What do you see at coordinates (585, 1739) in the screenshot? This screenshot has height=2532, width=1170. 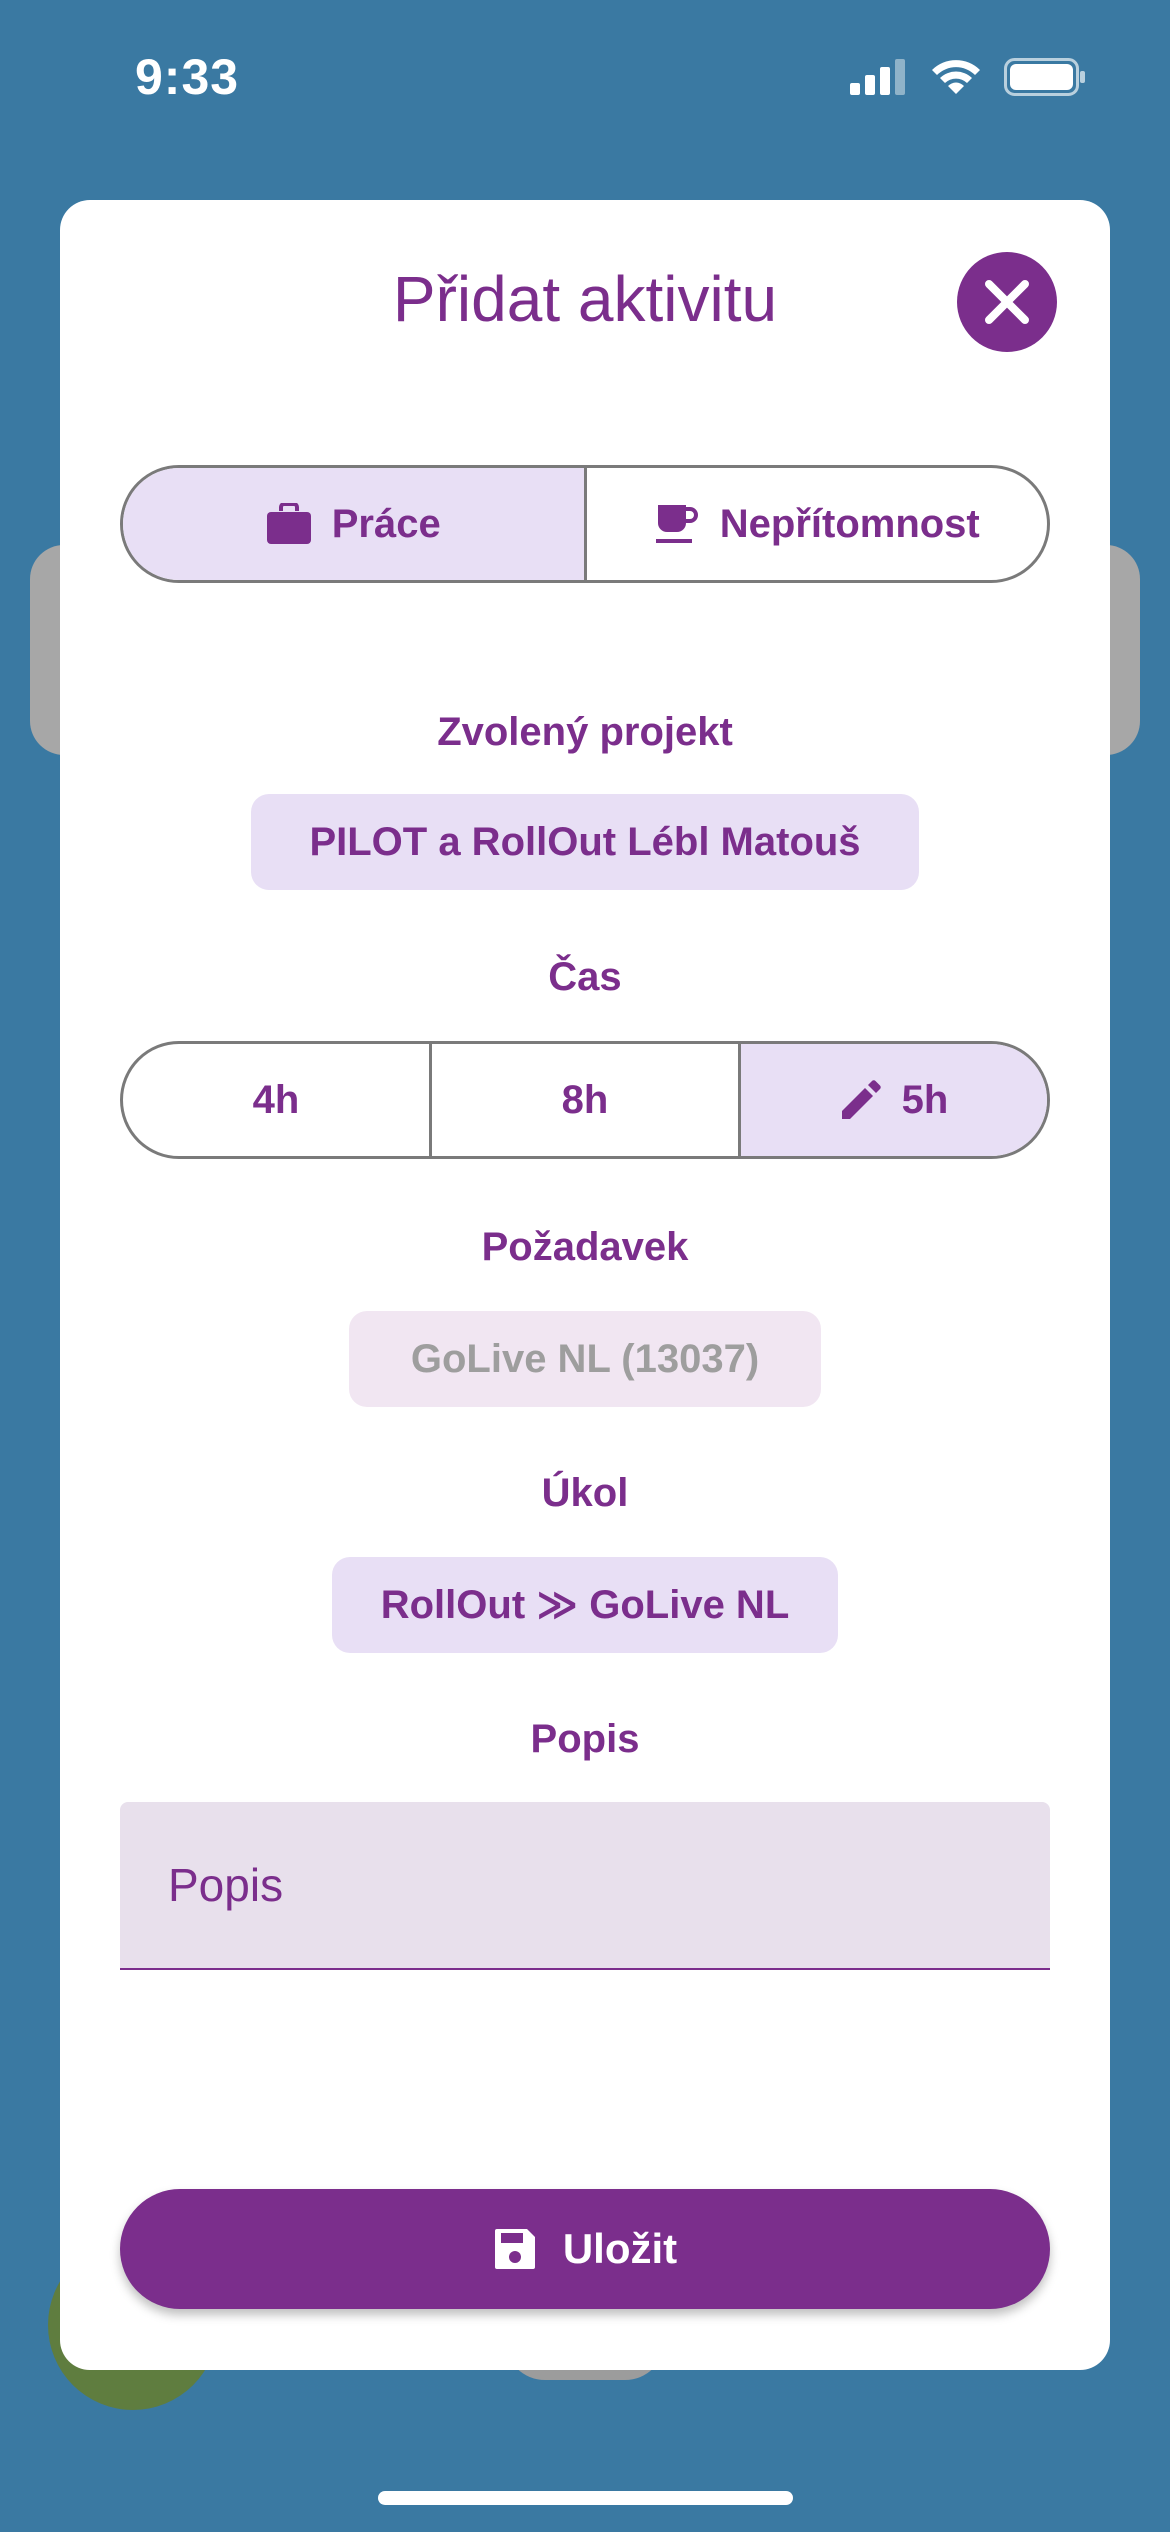 I see `description-label: Popis` at bounding box center [585, 1739].